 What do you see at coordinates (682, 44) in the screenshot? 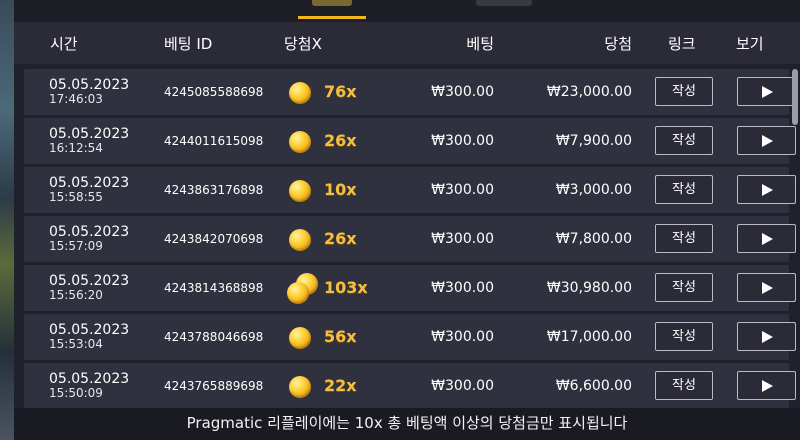
I see `header-link: 링크` at bounding box center [682, 44].